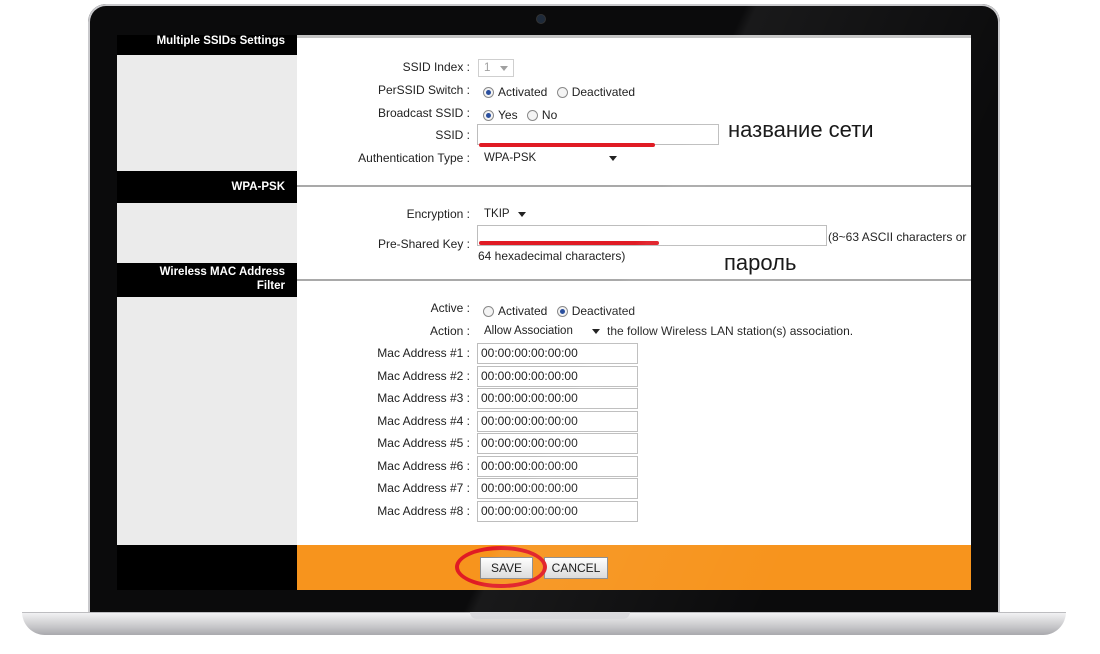  I want to click on mac-address-label: Mac Address #1 :, so click(423, 353).